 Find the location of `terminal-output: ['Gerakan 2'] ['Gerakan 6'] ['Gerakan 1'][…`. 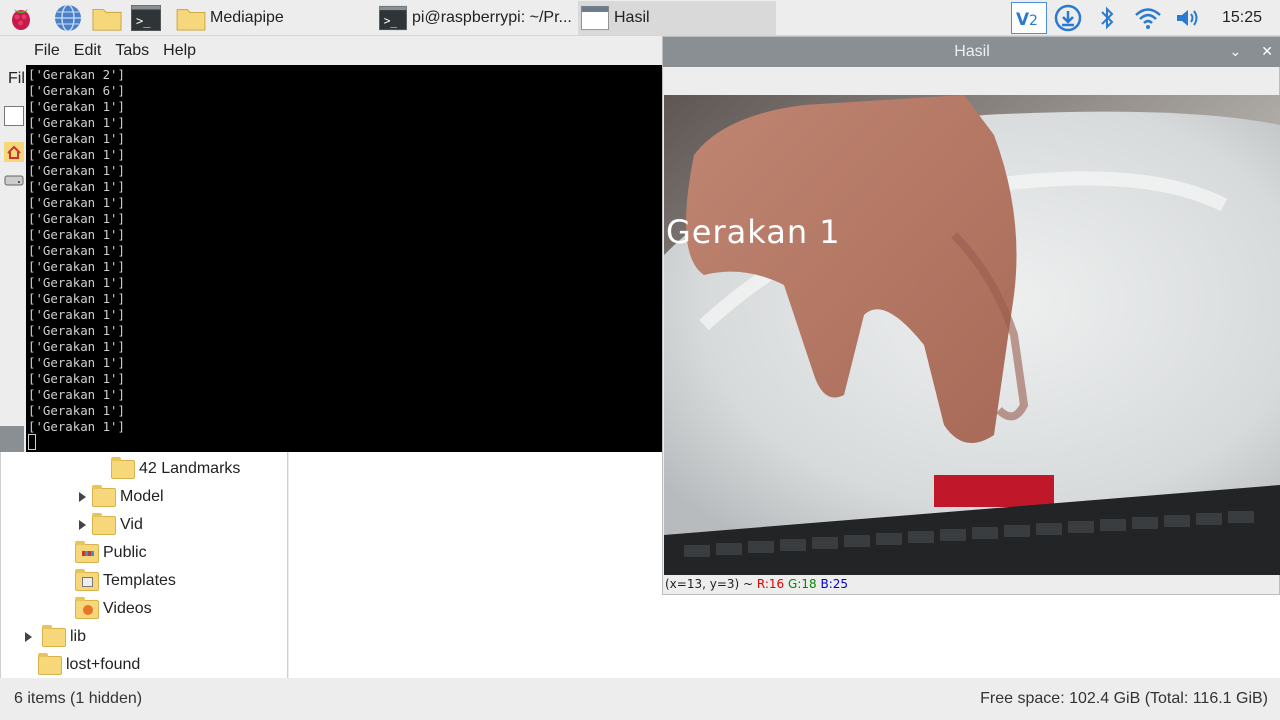

terminal-output: ['Gerakan 2'] ['Gerakan 6'] ['Gerakan 1'][… is located at coordinates (76, 251).